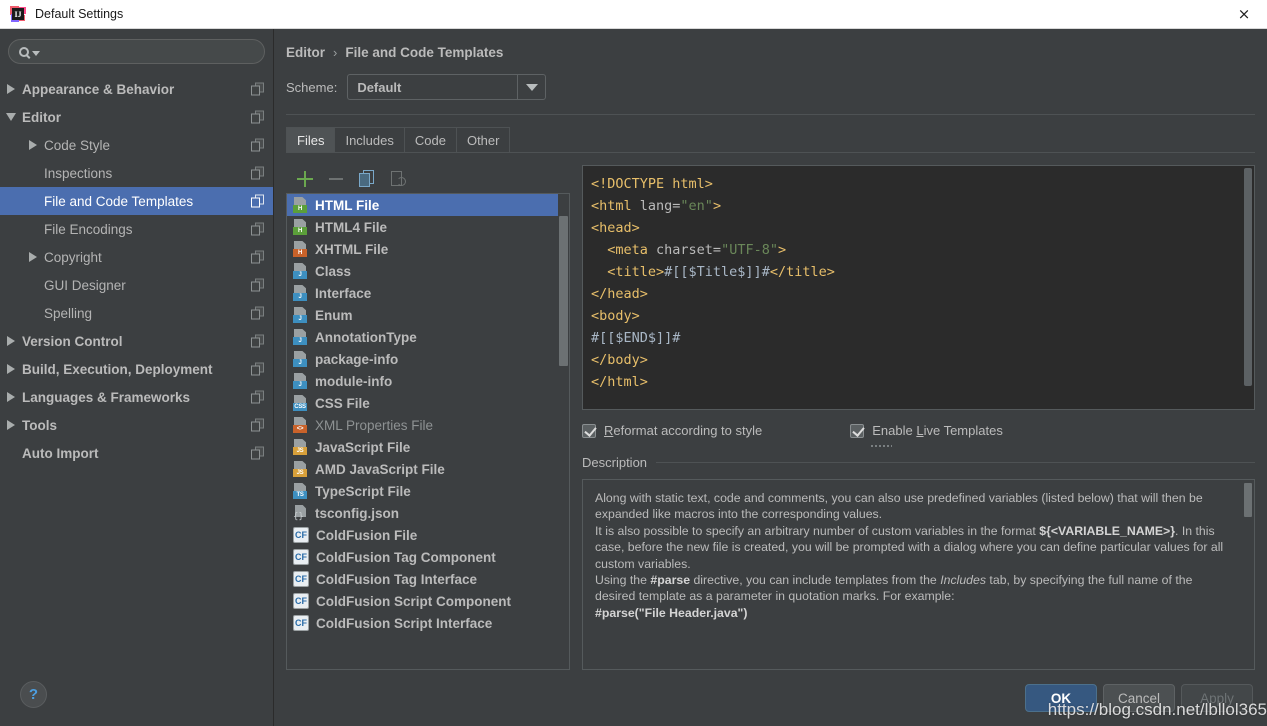 The width and height of the screenshot is (1267, 726). I want to click on list-item: CSS CSS File, so click(428, 403).